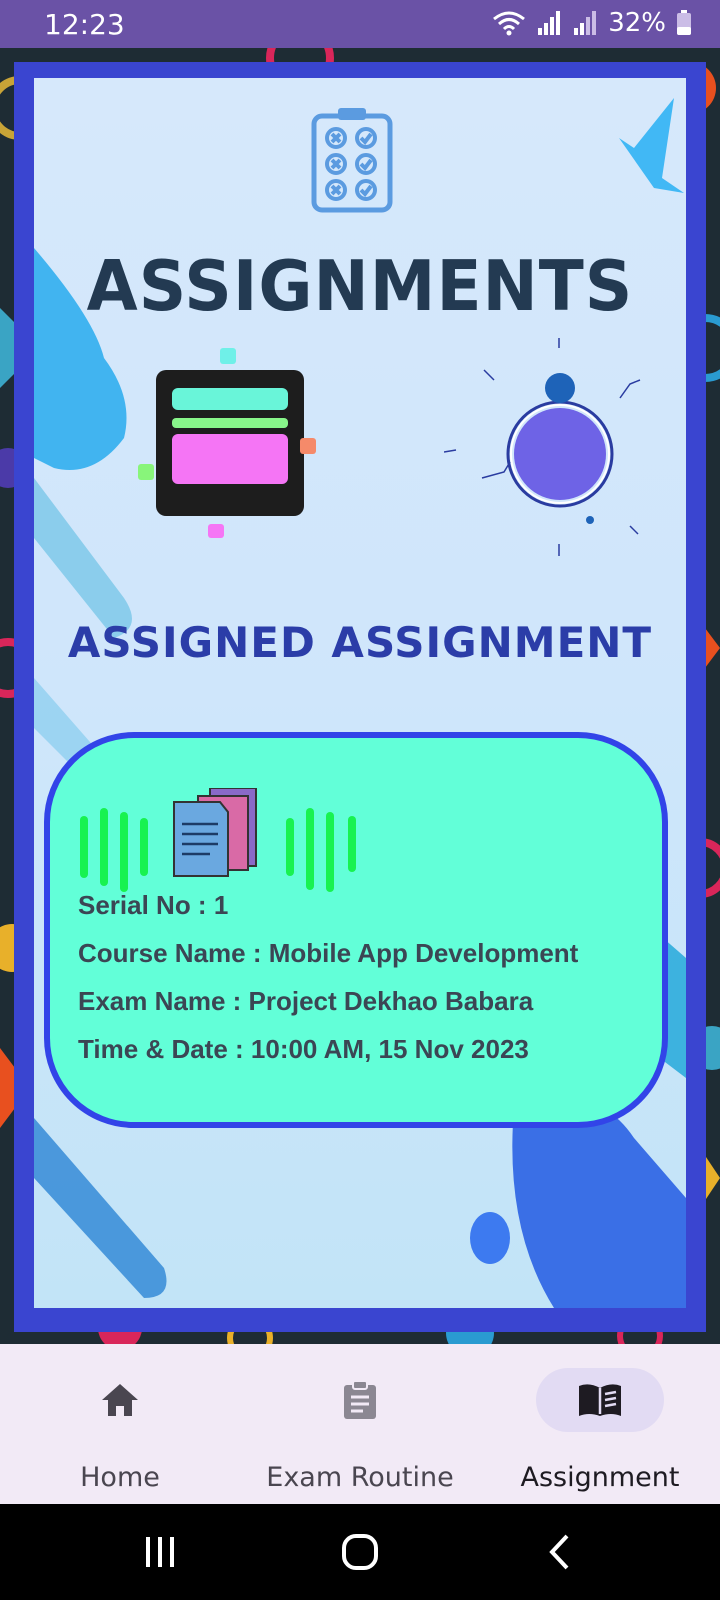 The height and width of the screenshot is (1600, 720). What do you see at coordinates (600, 1477) in the screenshot?
I see `nav-label-assignment: Assignment` at bounding box center [600, 1477].